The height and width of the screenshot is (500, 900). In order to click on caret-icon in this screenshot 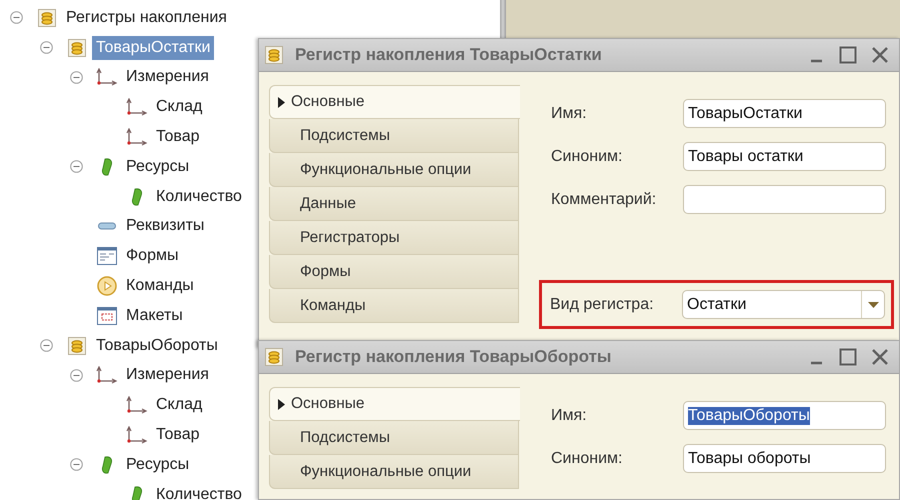, I will do `click(873, 305)`.